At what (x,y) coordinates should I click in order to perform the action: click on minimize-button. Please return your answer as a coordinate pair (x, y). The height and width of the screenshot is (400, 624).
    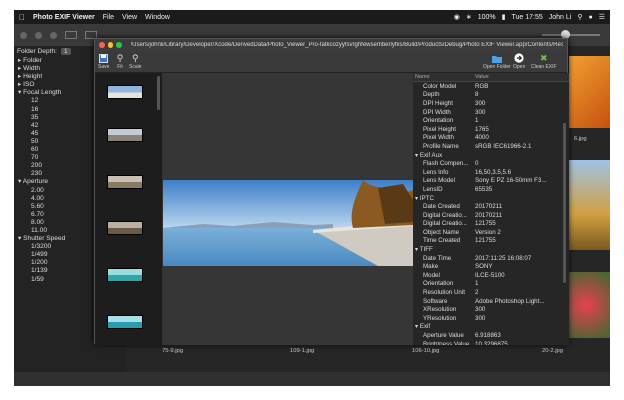
    Looking at the image, I should click on (110, 45).